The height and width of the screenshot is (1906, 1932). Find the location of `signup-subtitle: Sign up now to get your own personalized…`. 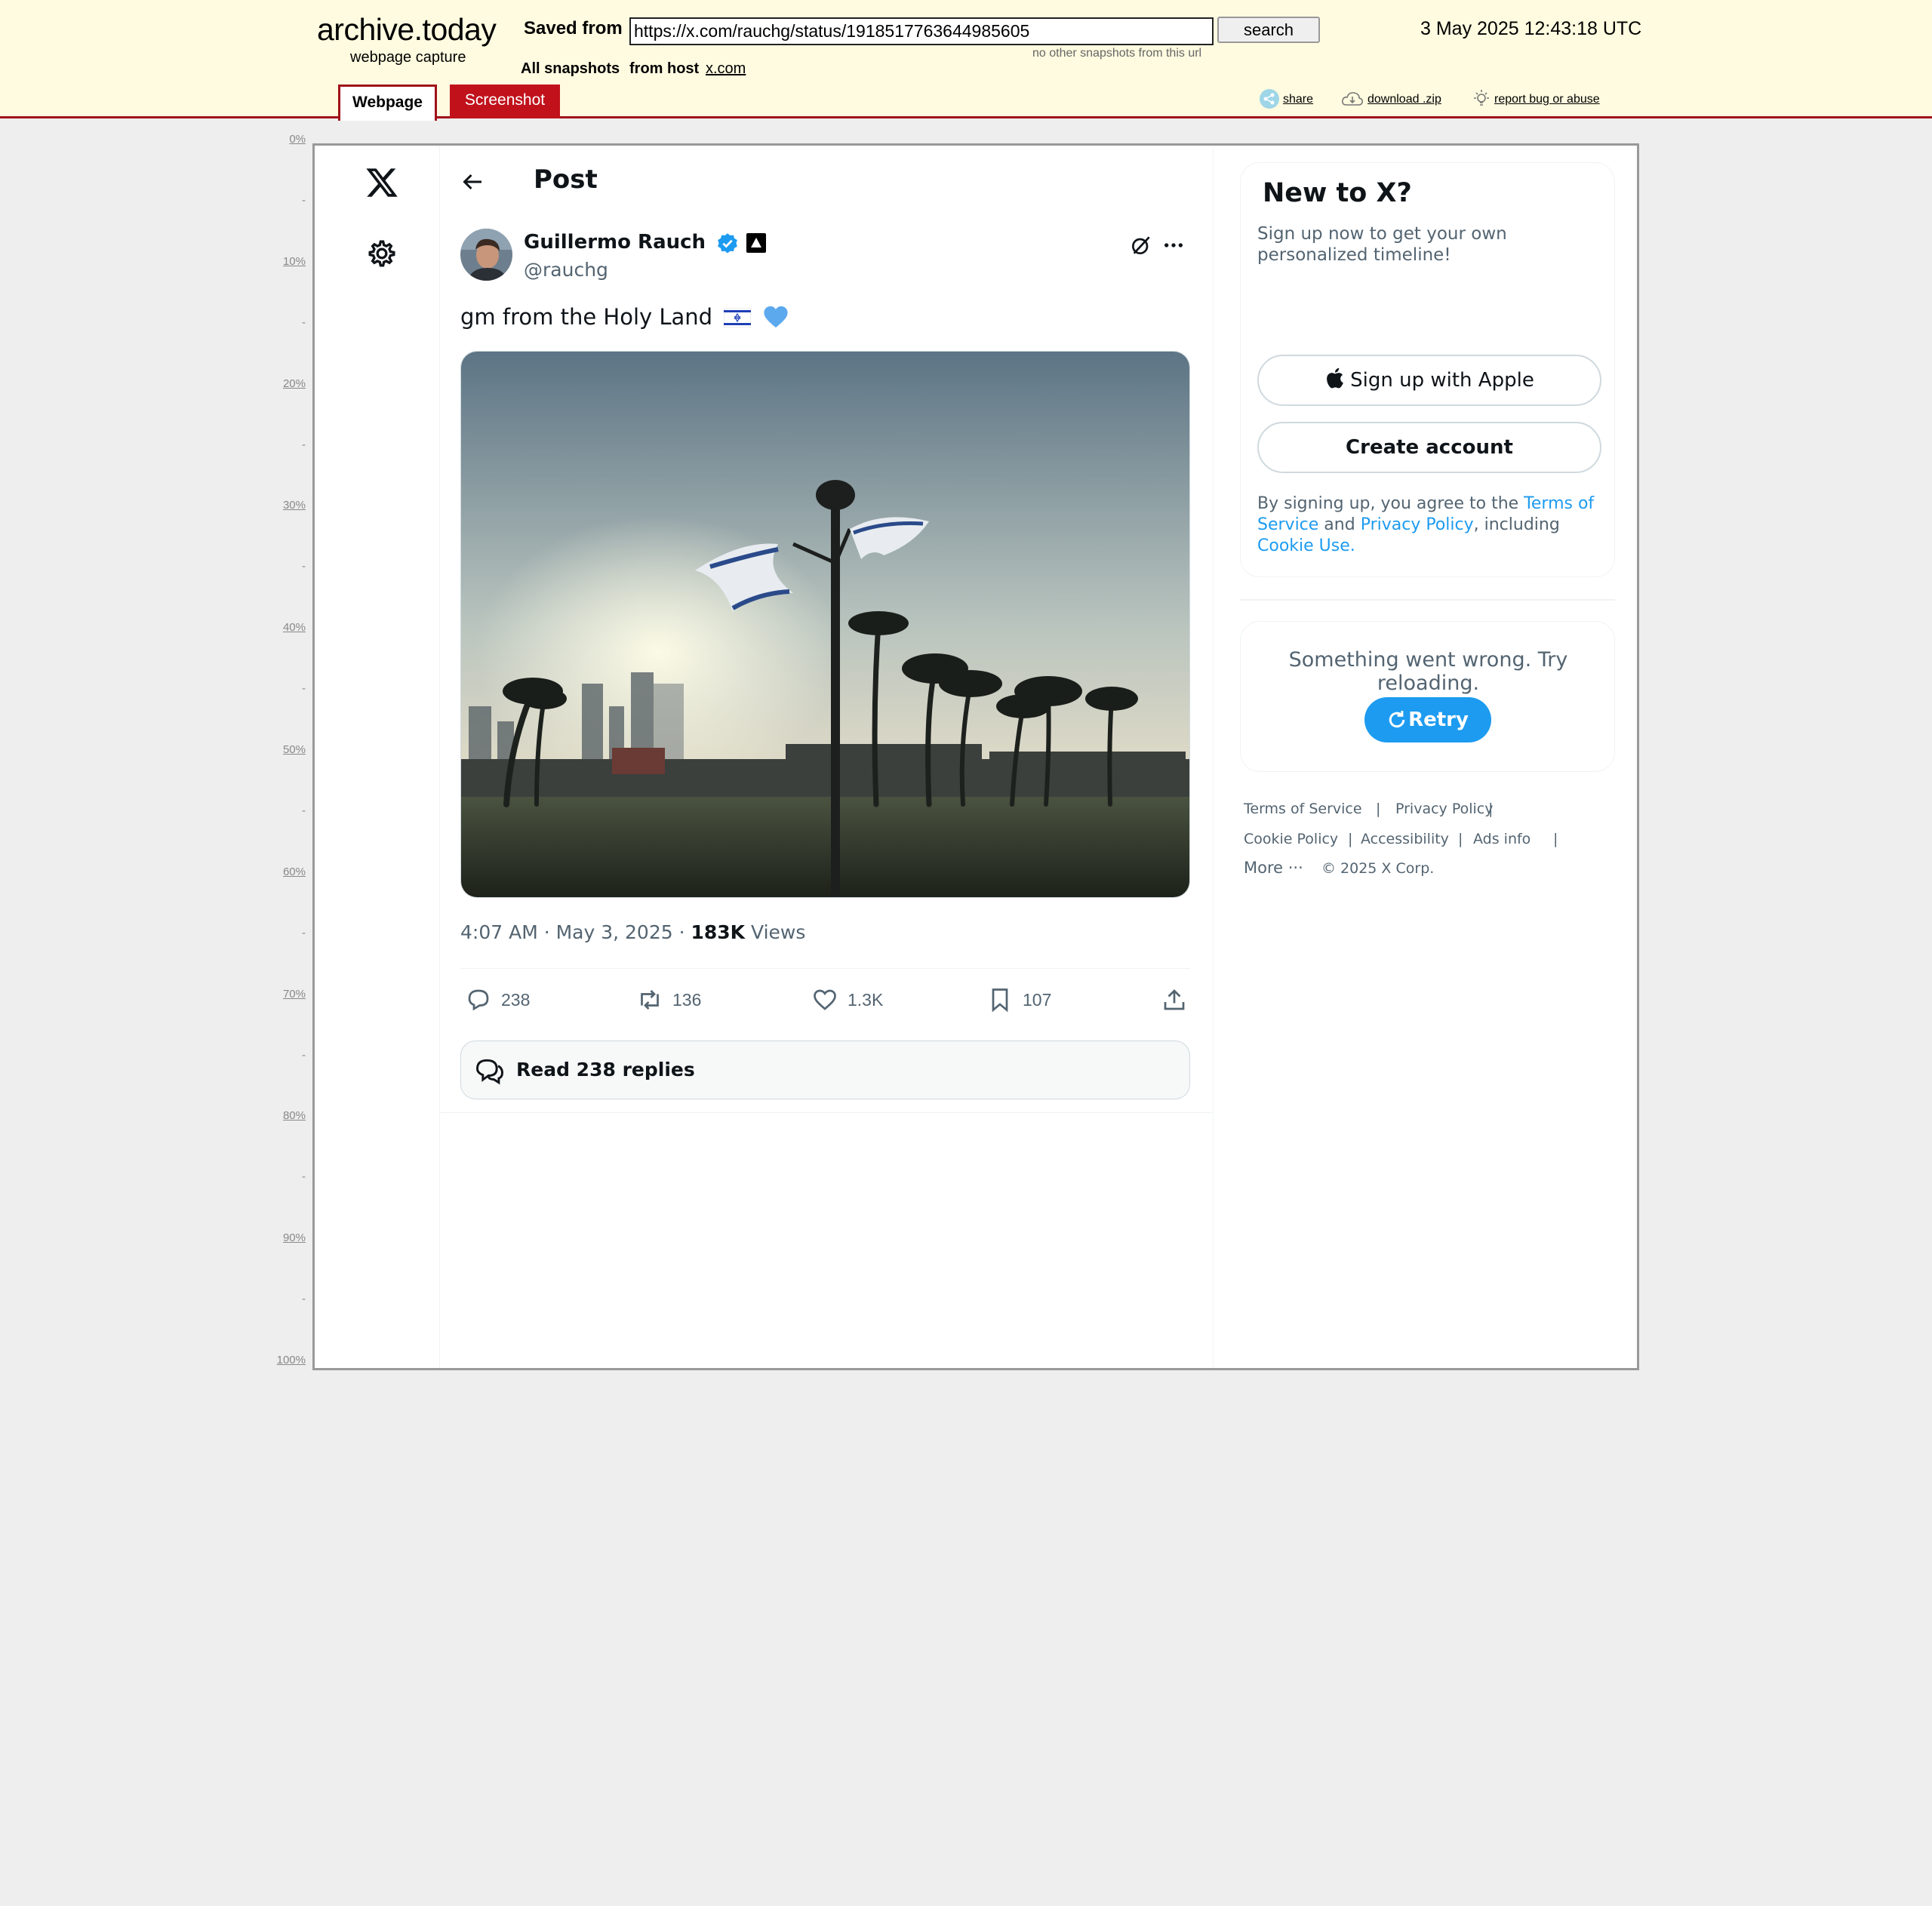

signup-subtitle: Sign up now to get your own personalized… is located at coordinates (1382, 245).